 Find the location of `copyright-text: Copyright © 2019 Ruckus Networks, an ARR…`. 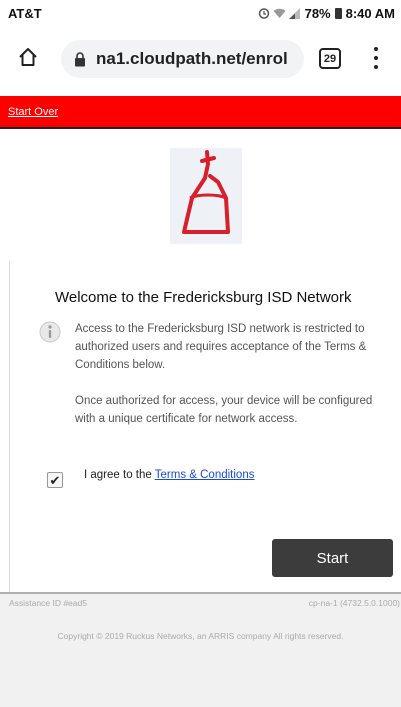

copyright-text: Copyright © 2019 Ruckus Networks, an ARR… is located at coordinates (200, 636).